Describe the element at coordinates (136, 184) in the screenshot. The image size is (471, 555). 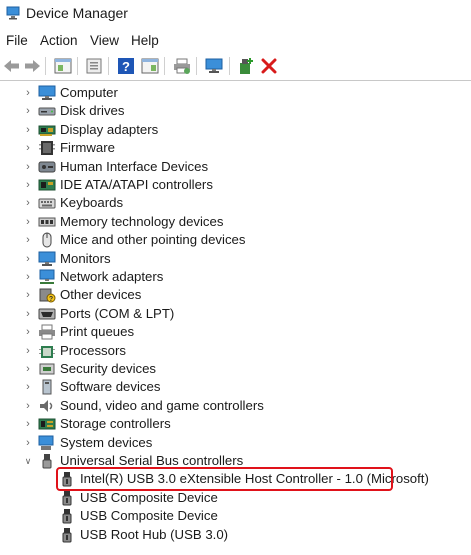
I see `tree-category-label: IDE ATA/ATAPI controllers` at that location.